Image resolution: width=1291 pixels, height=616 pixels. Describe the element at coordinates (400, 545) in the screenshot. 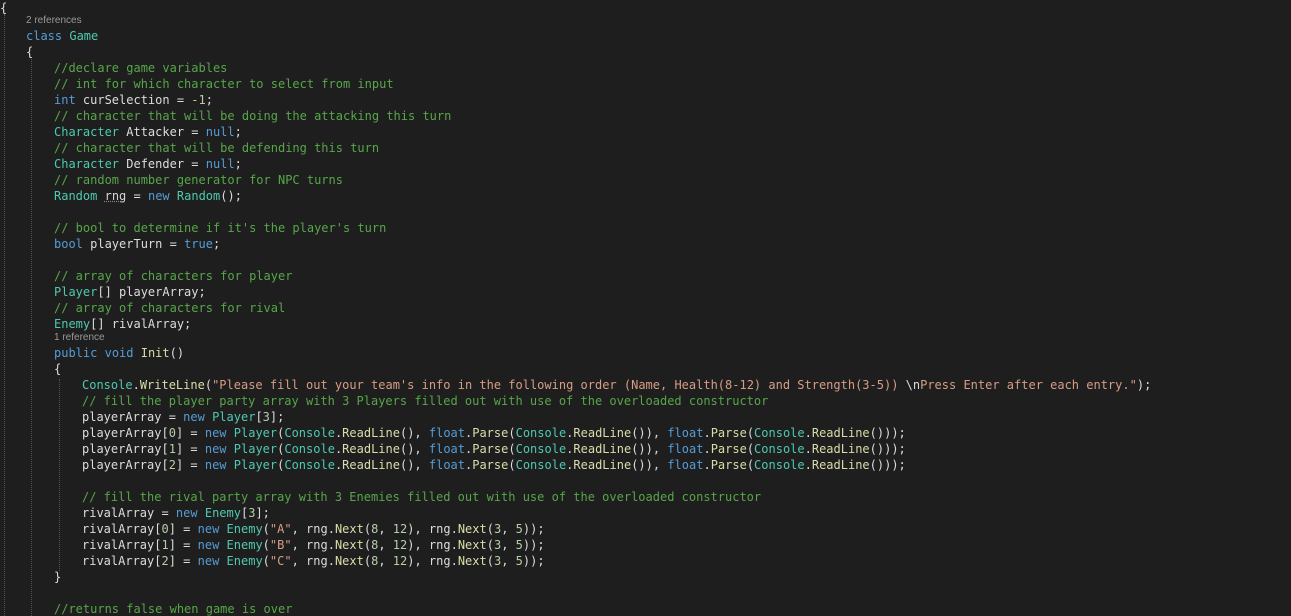

I see `code-token: 12` at that location.